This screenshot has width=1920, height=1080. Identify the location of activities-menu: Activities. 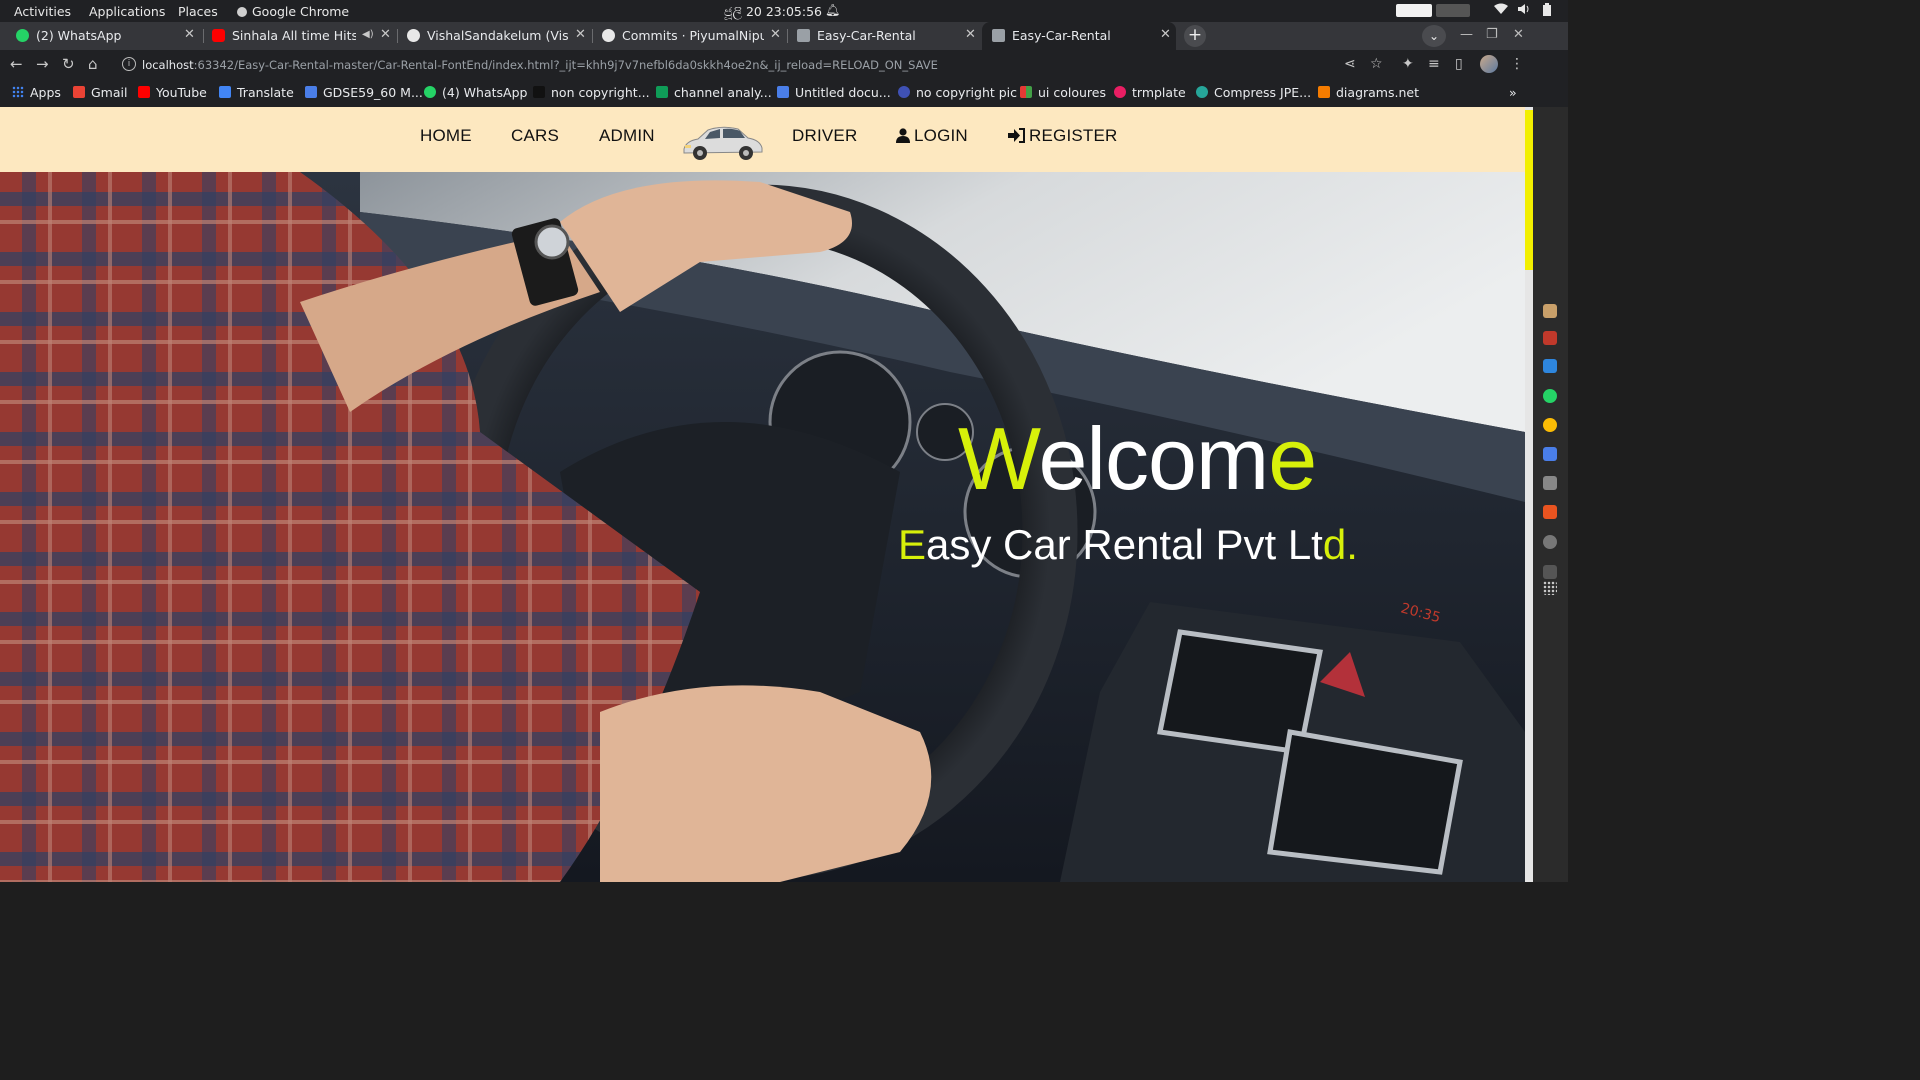
(42, 11).